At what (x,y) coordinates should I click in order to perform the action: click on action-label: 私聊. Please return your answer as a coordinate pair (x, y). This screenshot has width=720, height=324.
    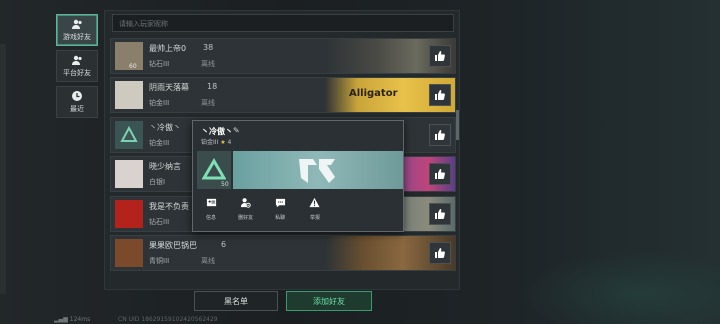
    Looking at the image, I should click on (280, 218).